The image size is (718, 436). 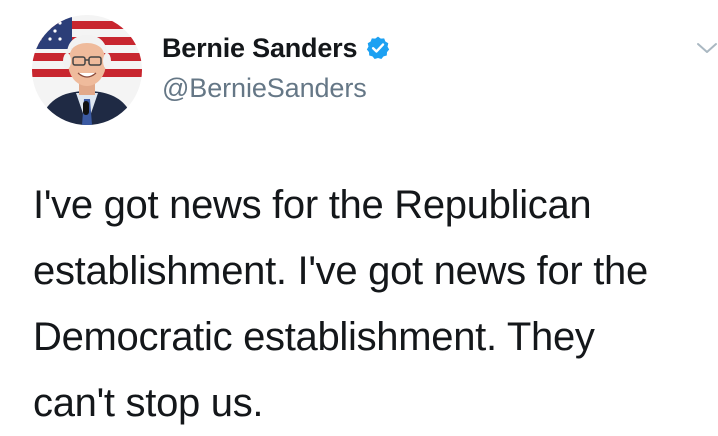 I want to click on author-name-row: Bernie Sanders, so click(x=276, y=48).